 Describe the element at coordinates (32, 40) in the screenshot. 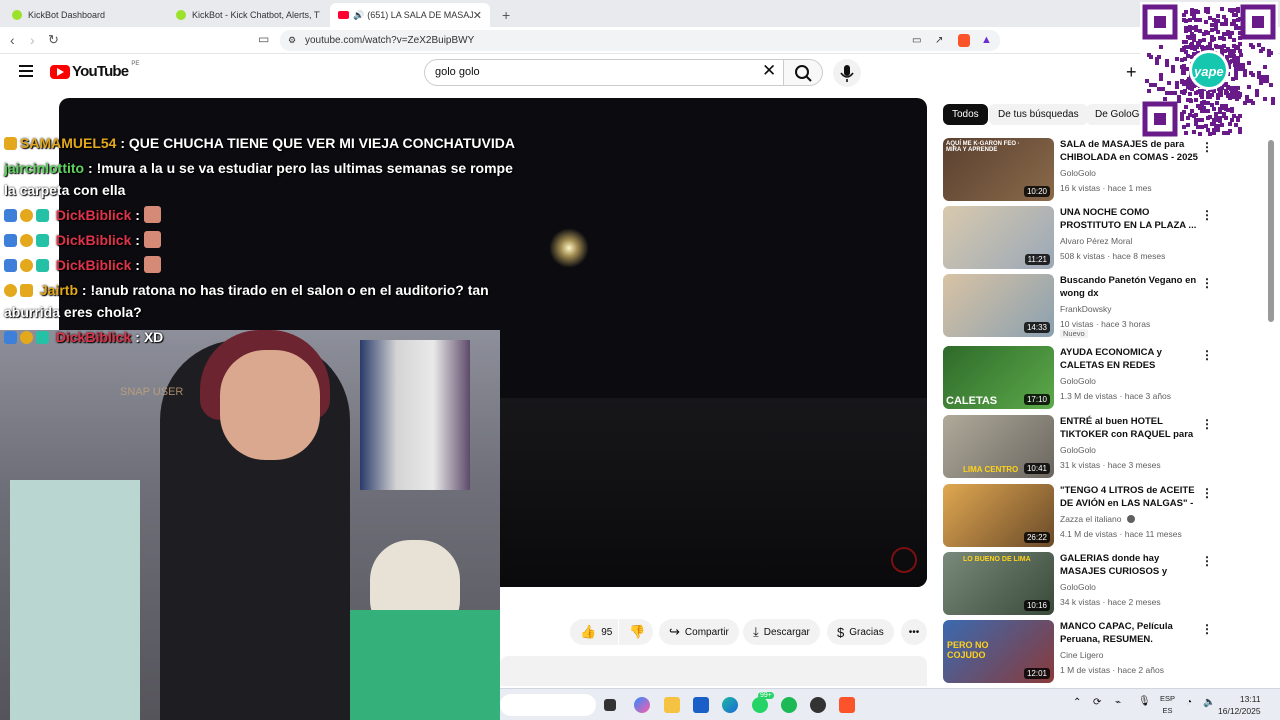

I see `forward-icon: ›` at that location.